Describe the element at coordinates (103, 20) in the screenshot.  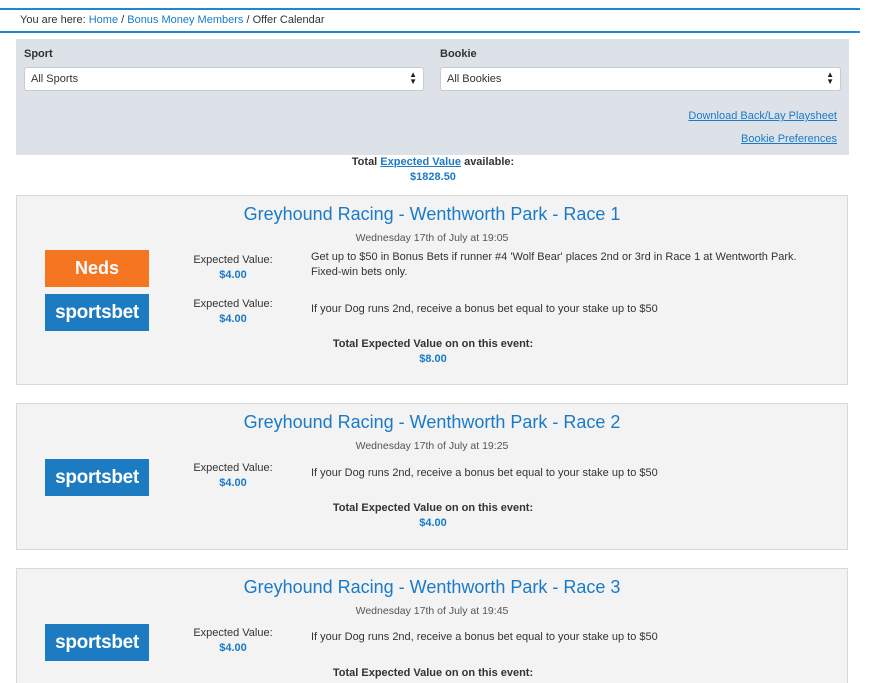
I see `breadcrumb-home-link: Home` at that location.